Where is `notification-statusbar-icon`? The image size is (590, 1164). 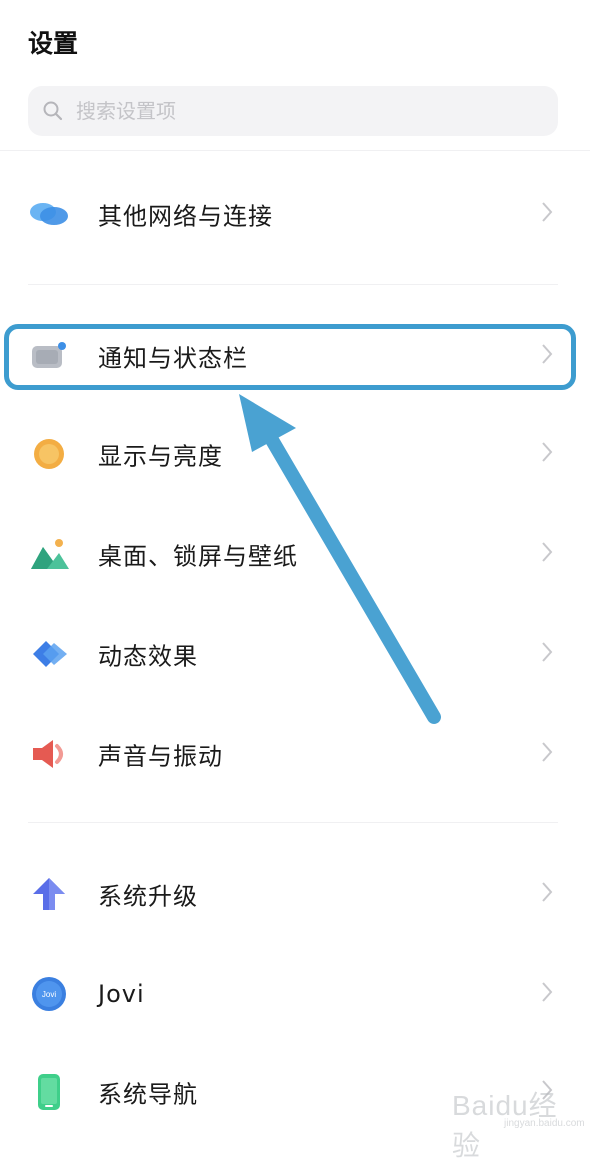
notification-statusbar-icon is located at coordinates (49, 356).